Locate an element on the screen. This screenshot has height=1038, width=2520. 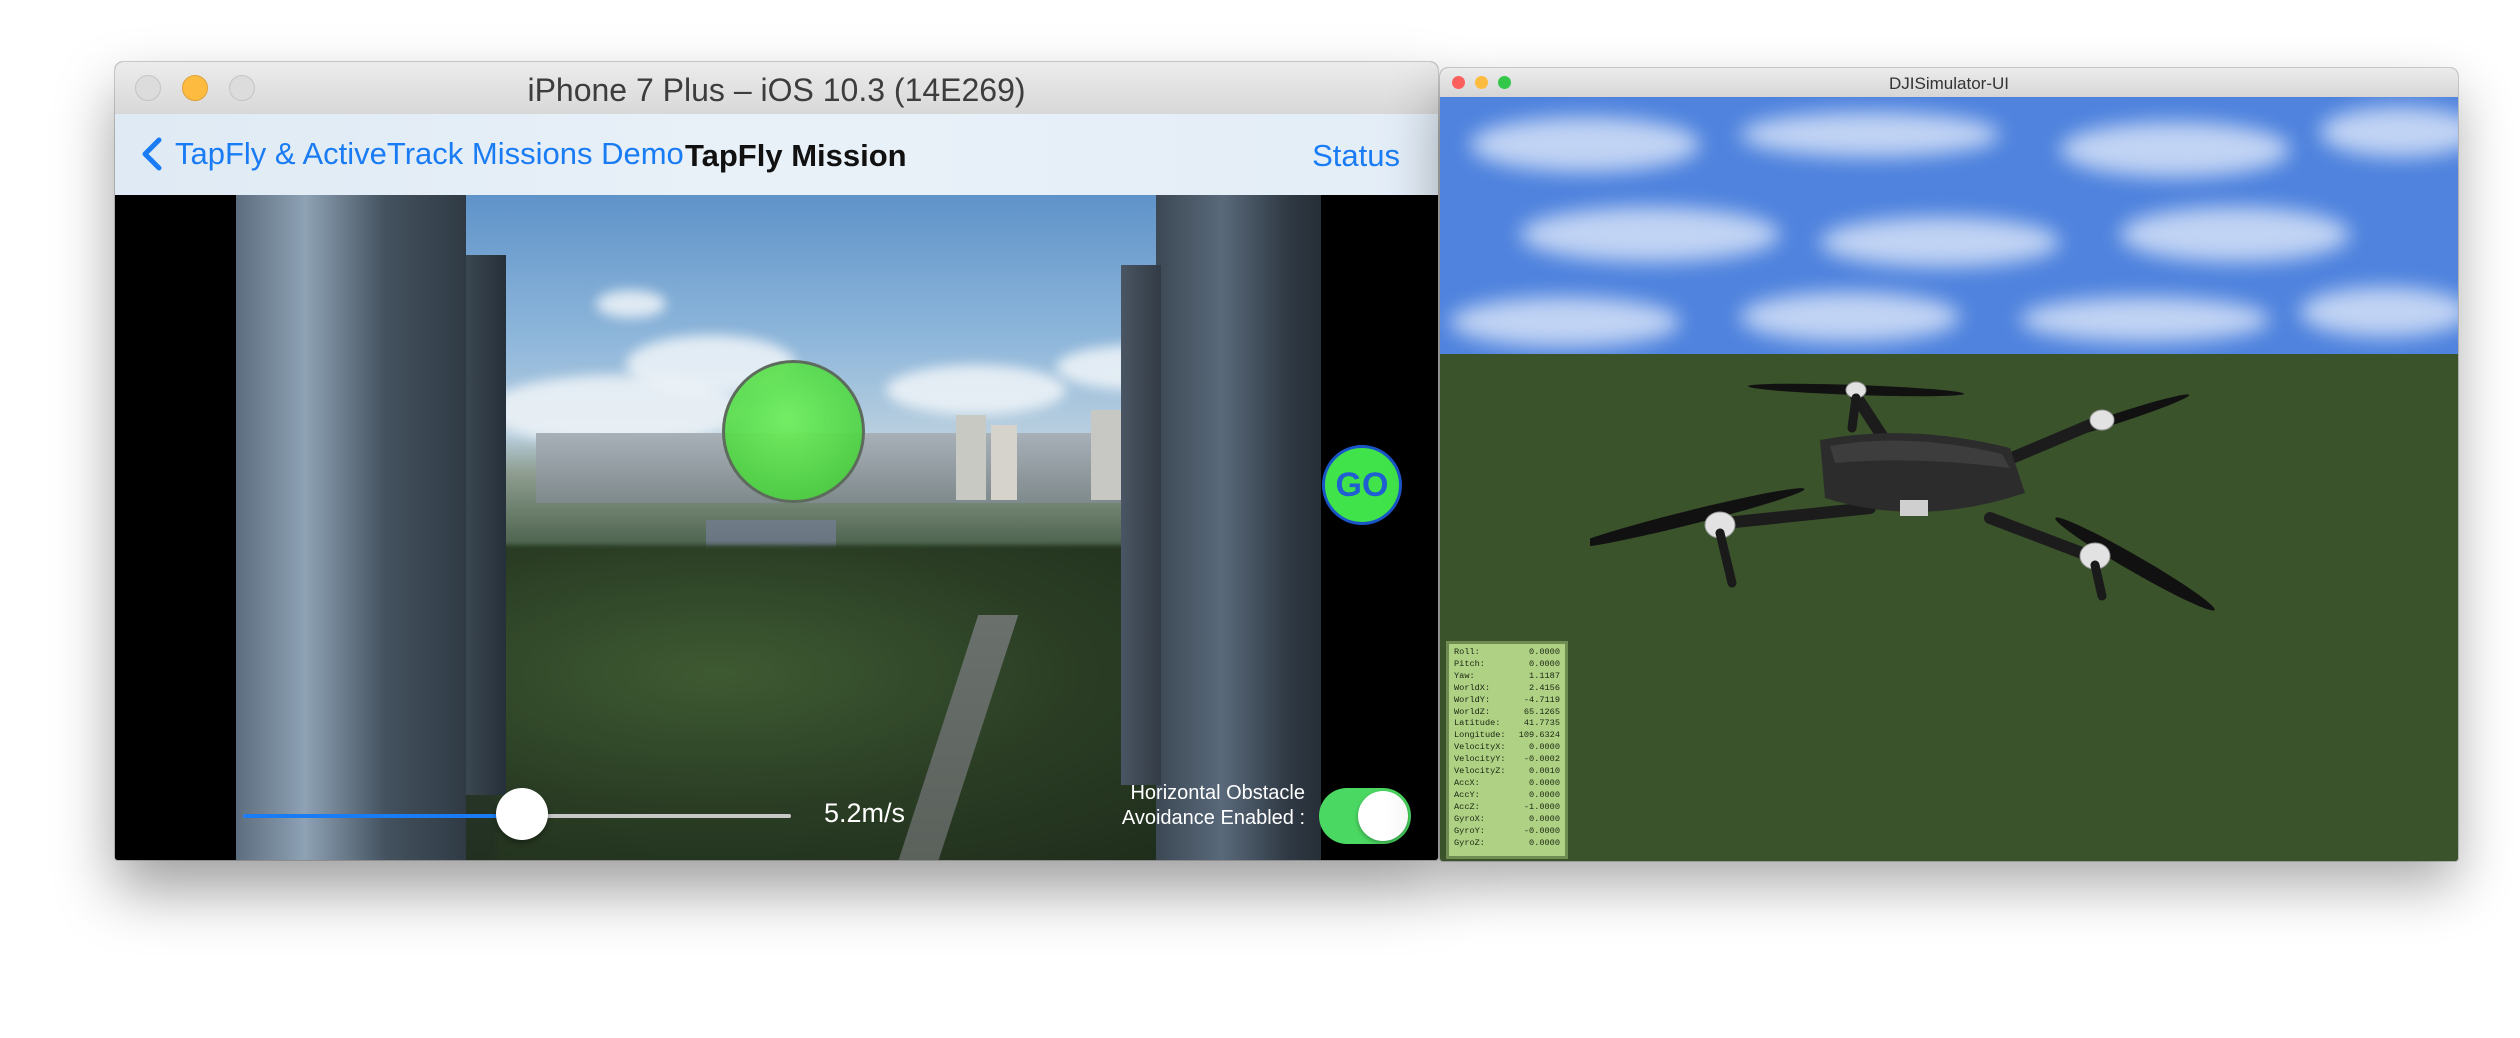
telemetry-label: Latitude: is located at coordinates (1477, 723).